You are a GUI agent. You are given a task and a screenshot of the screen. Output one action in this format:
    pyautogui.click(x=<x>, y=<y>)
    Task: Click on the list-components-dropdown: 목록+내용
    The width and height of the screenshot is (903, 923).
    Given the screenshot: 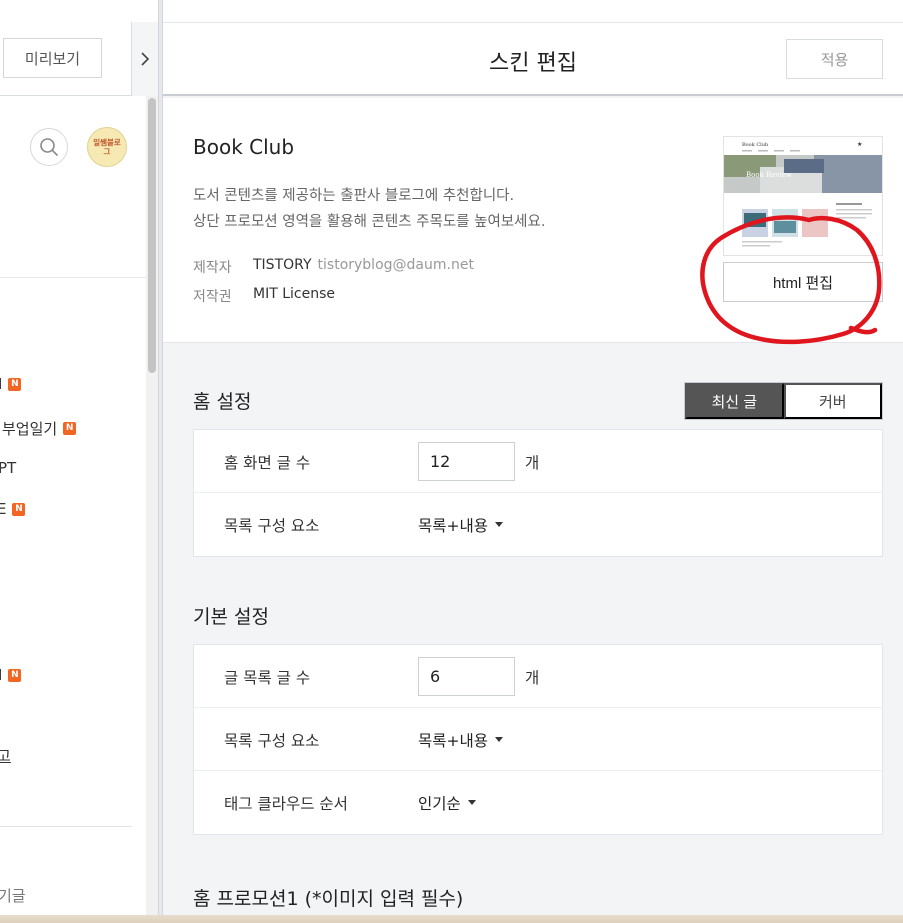 What is the action you would take?
    pyautogui.click(x=461, y=739)
    